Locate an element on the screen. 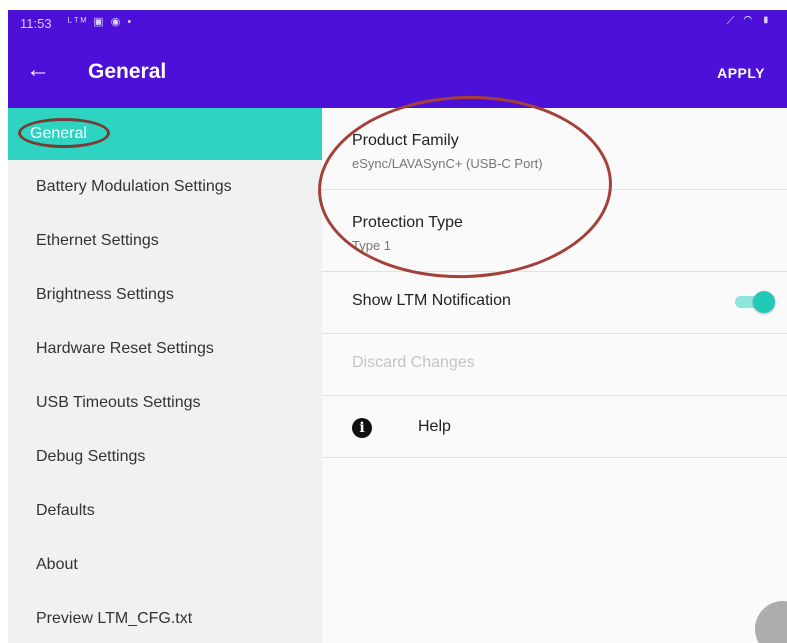 This screenshot has height=643, width=787. status-time: 11:53 is located at coordinates (36, 23).